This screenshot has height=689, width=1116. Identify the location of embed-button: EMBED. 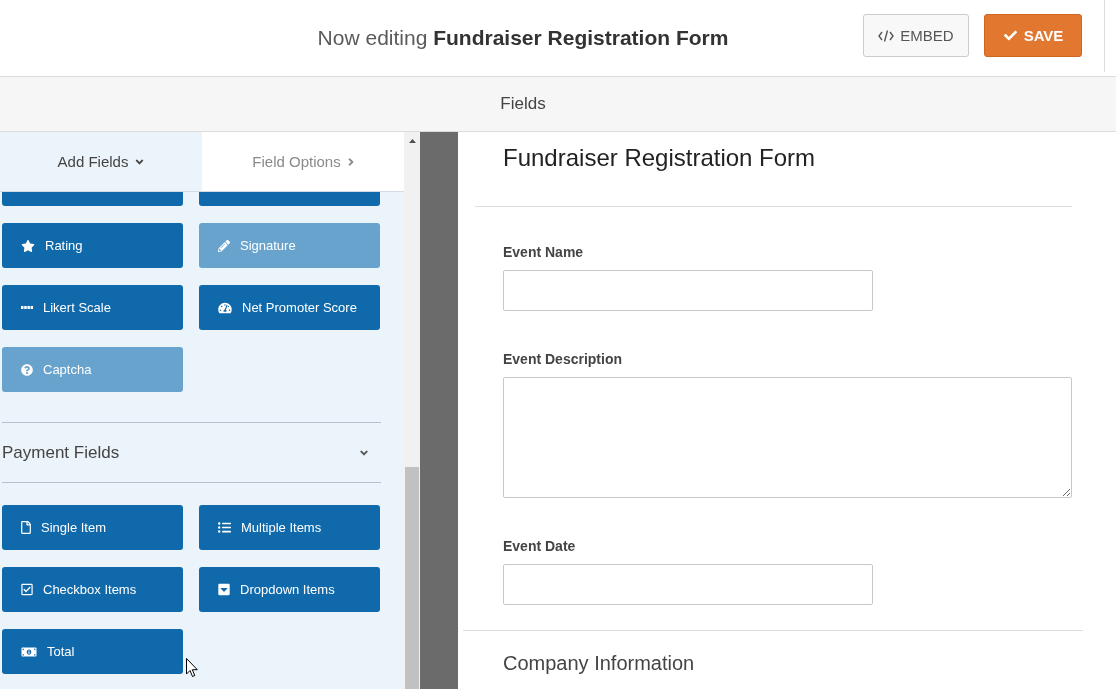
(916, 35).